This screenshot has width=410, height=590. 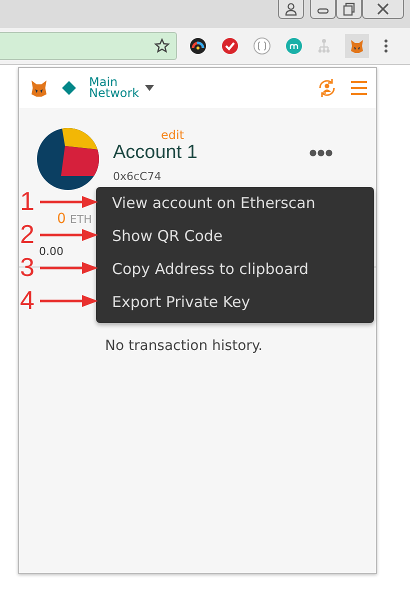 What do you see at coordinates (235, 203) in the screenshot?
I see `menu-item: View account on Etherscan` at bounding box center [235, 203].